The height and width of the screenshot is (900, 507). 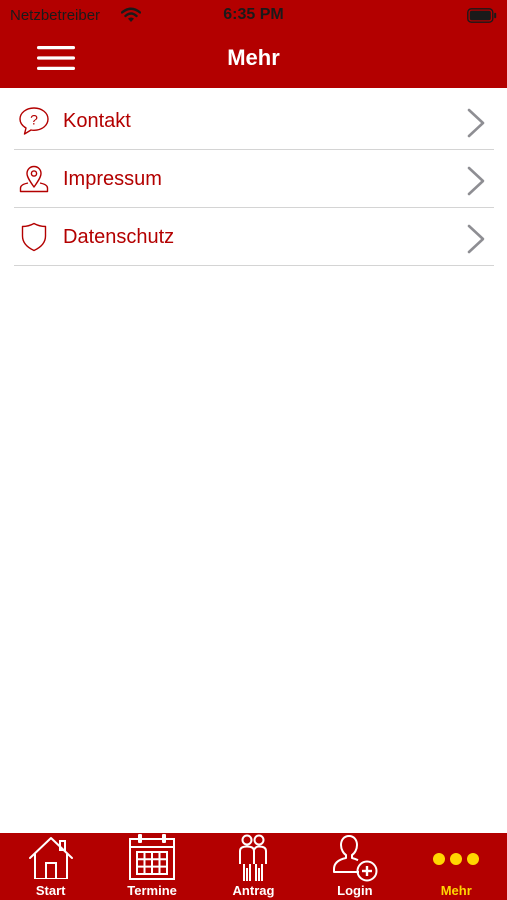 I want to click on tab-mehr: Mehr, so click(x=456, y=866).